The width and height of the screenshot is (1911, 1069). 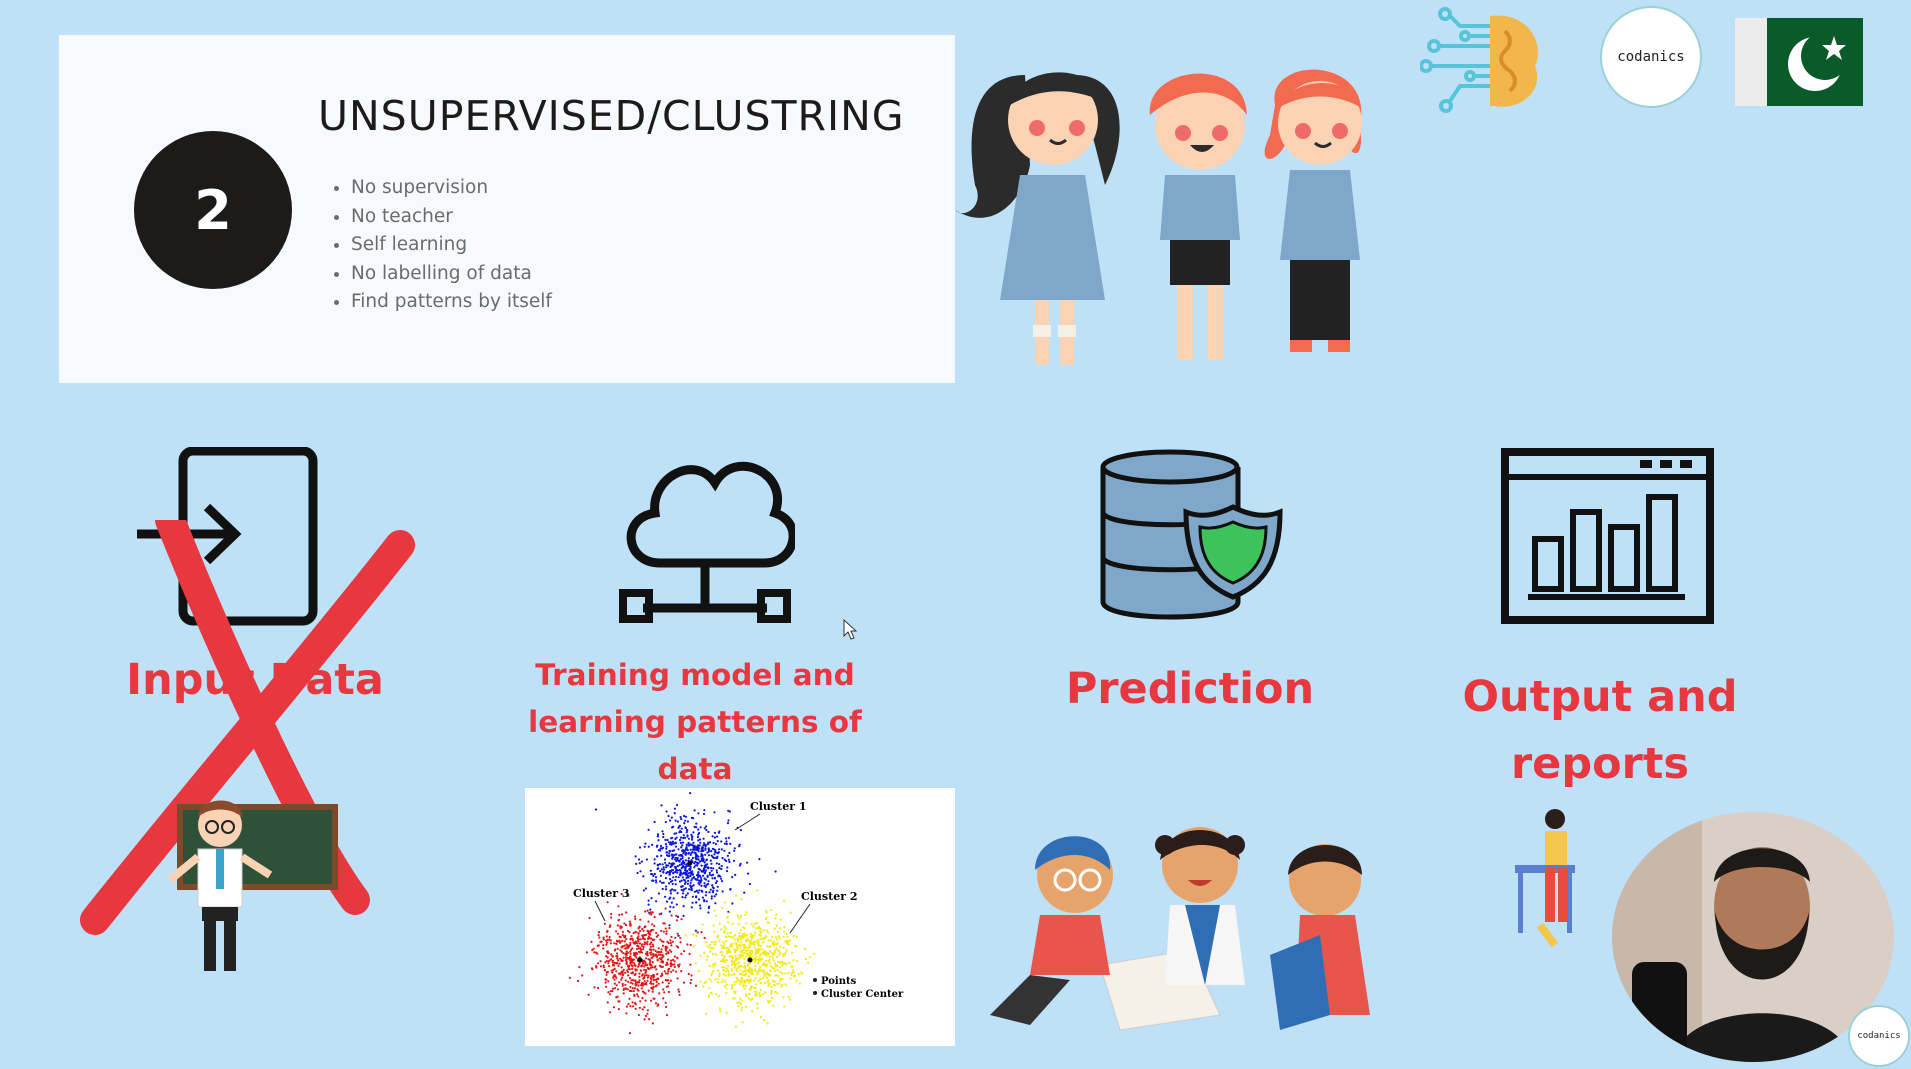 I want to click on ai-brain-icon, so click(x=1479, y=60).